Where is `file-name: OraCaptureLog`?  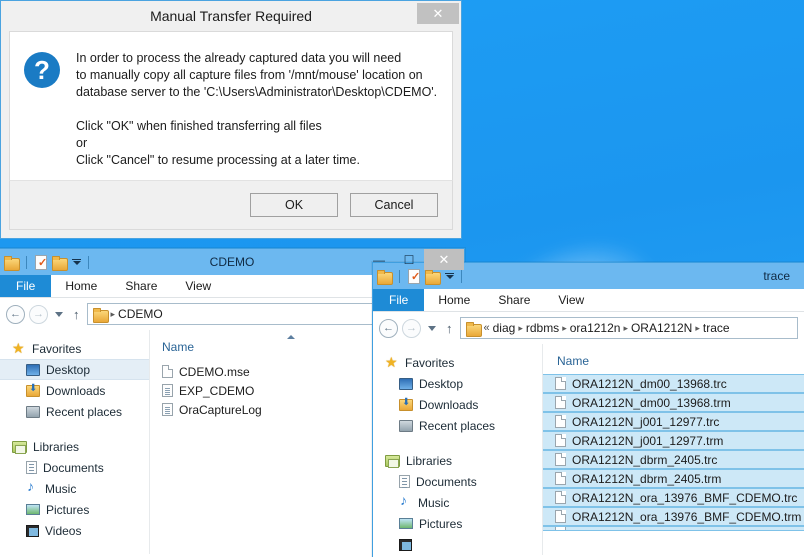 file-name: OraCaptureLog is located at coordinates (220, 409).